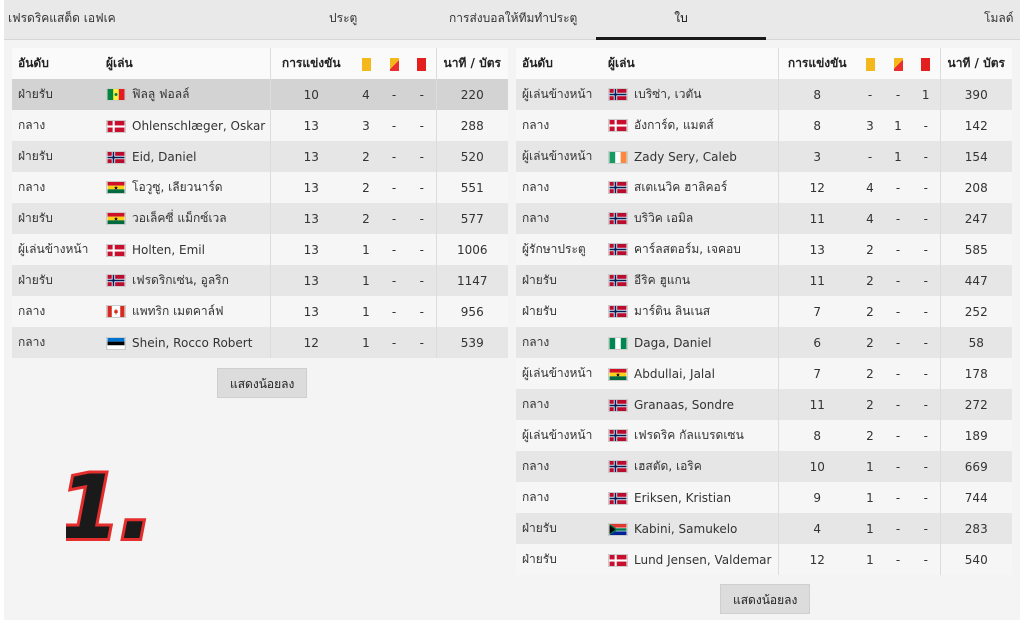 The width and height of the screenshot is (1024, 623). Describe the element at coordinates (262, 383) in the screenshot. I see `show-less-button-left: แสดงน้อยลง` at that location.